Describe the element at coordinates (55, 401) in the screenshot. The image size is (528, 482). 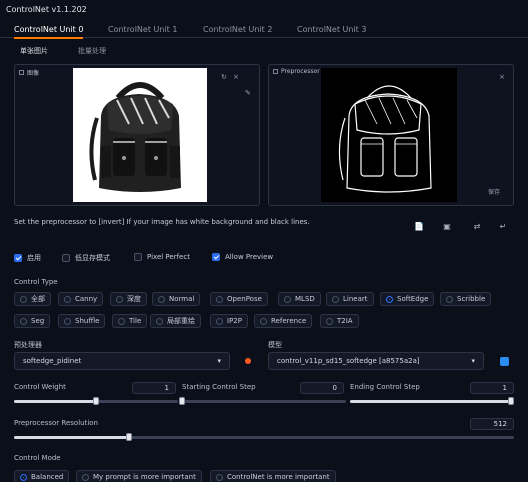
I see `control-weight-slider-fill` at that location.